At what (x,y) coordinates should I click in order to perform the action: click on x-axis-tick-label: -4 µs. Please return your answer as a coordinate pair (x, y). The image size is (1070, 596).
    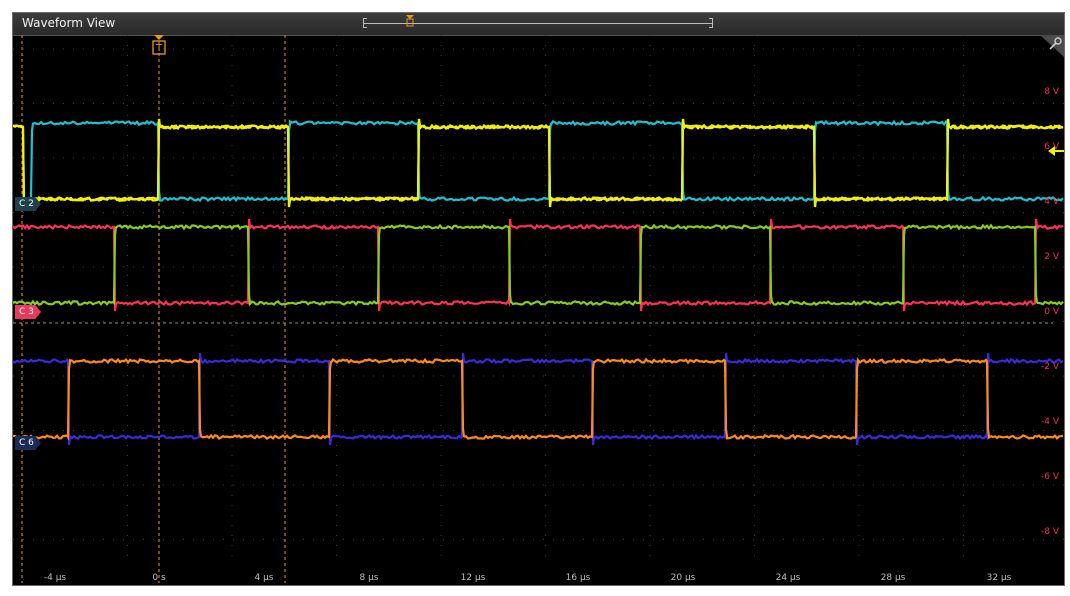
    Looking at the image, I should click on (55, 578).